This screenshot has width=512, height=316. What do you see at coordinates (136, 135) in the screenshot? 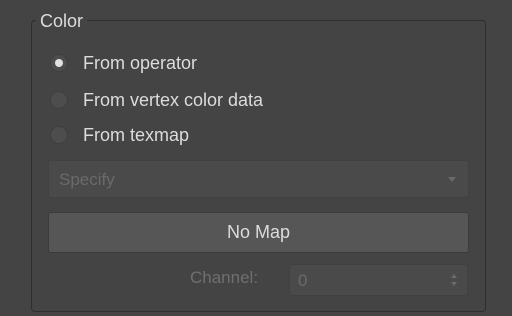
I see `radio-label: From texmap` at bounding box center [136, 135].